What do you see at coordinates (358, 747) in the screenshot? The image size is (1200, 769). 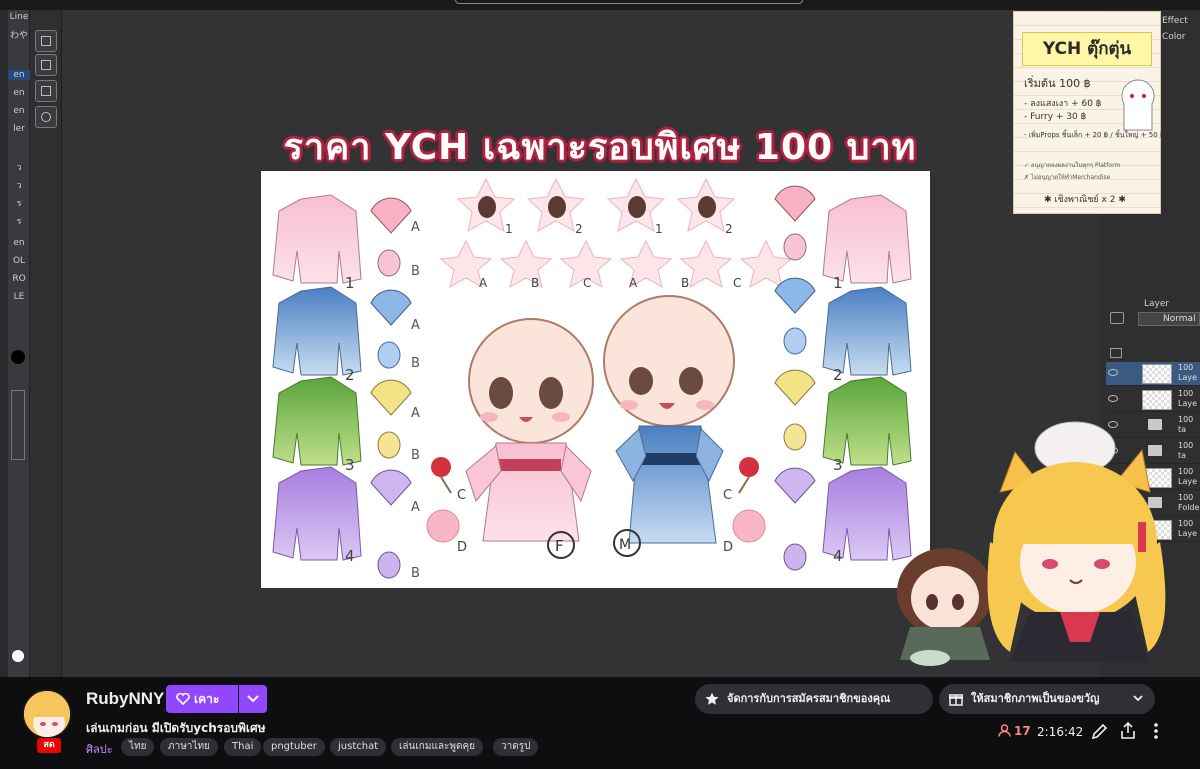 I see `tag-pill: justchat` at bounding box center [358, 747].